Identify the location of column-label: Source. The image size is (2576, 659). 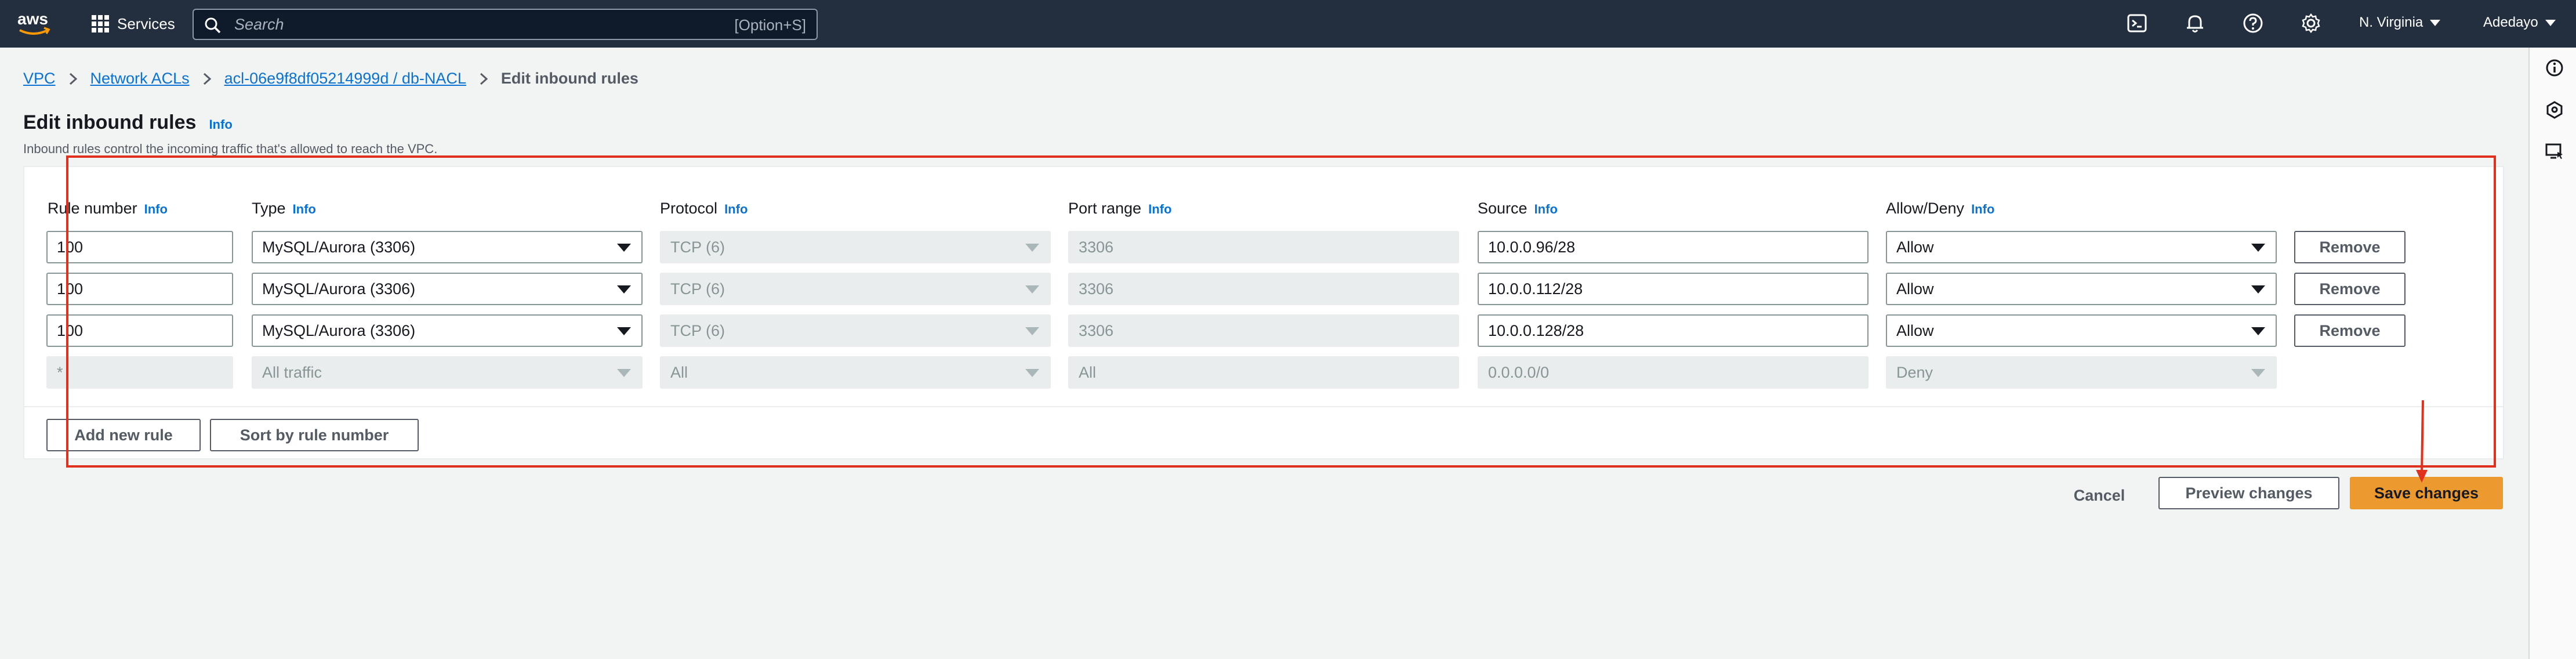
(1503, 208).